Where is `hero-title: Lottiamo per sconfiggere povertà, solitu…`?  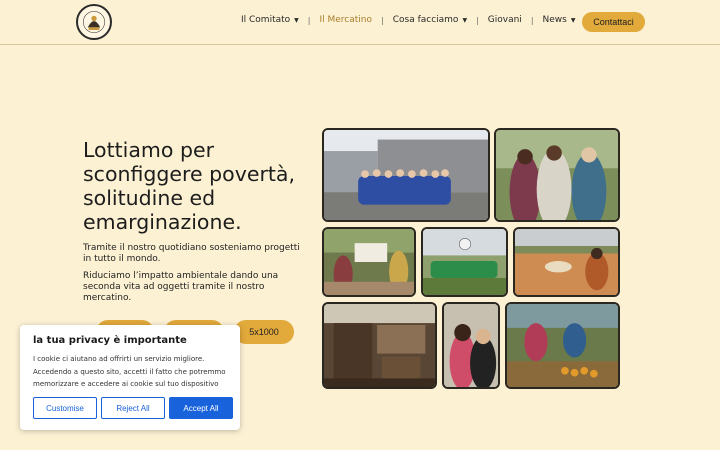 hero-title: Lottiamo per sconfiggere povertà, solitu… is located at coordinates (189, 186).